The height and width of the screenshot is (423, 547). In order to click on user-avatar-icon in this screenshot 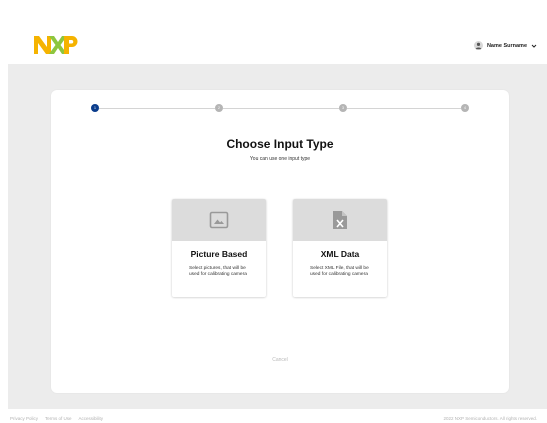, I will do `click(478, 45)`.